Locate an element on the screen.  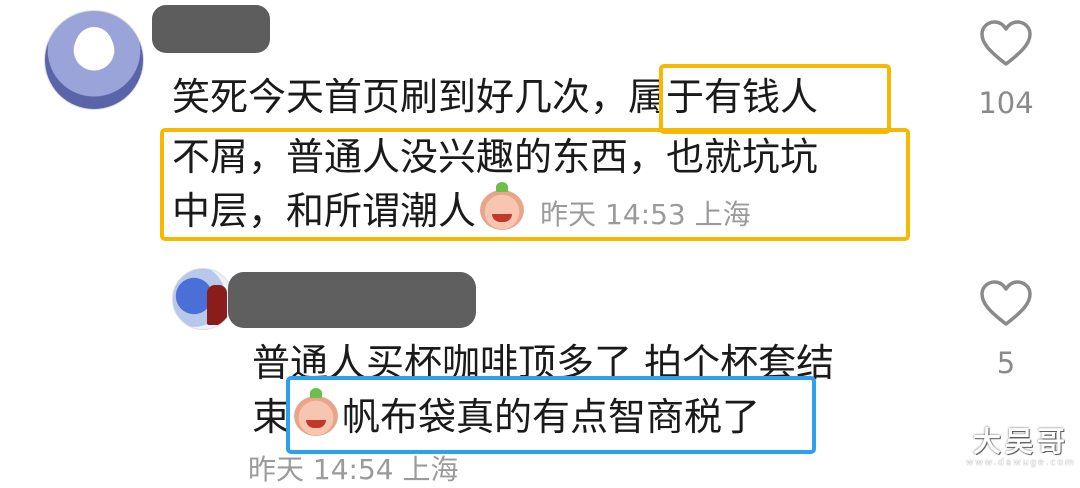
replier-username-redacted is located at coordinates (352, 300).